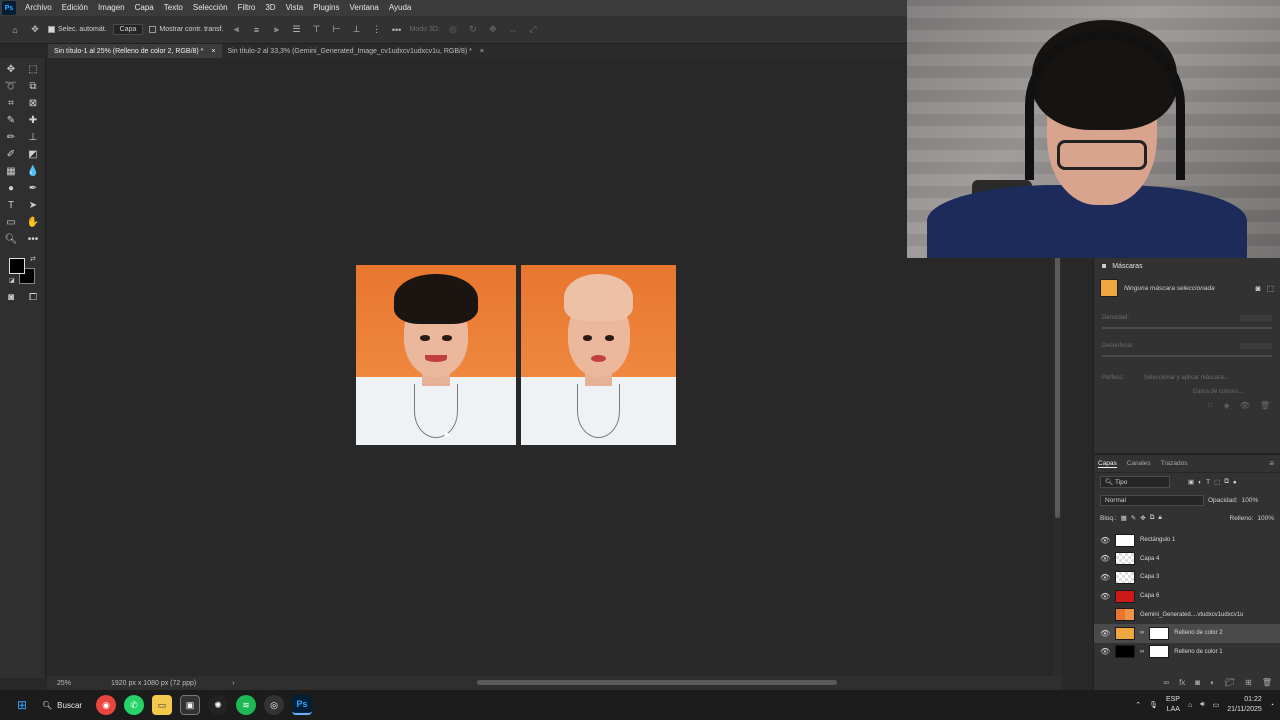  What do you see at coordinates (162, 705) in the screenshot?
I see `file-explorer-icon: ▭` at bounding box center [162, 705].